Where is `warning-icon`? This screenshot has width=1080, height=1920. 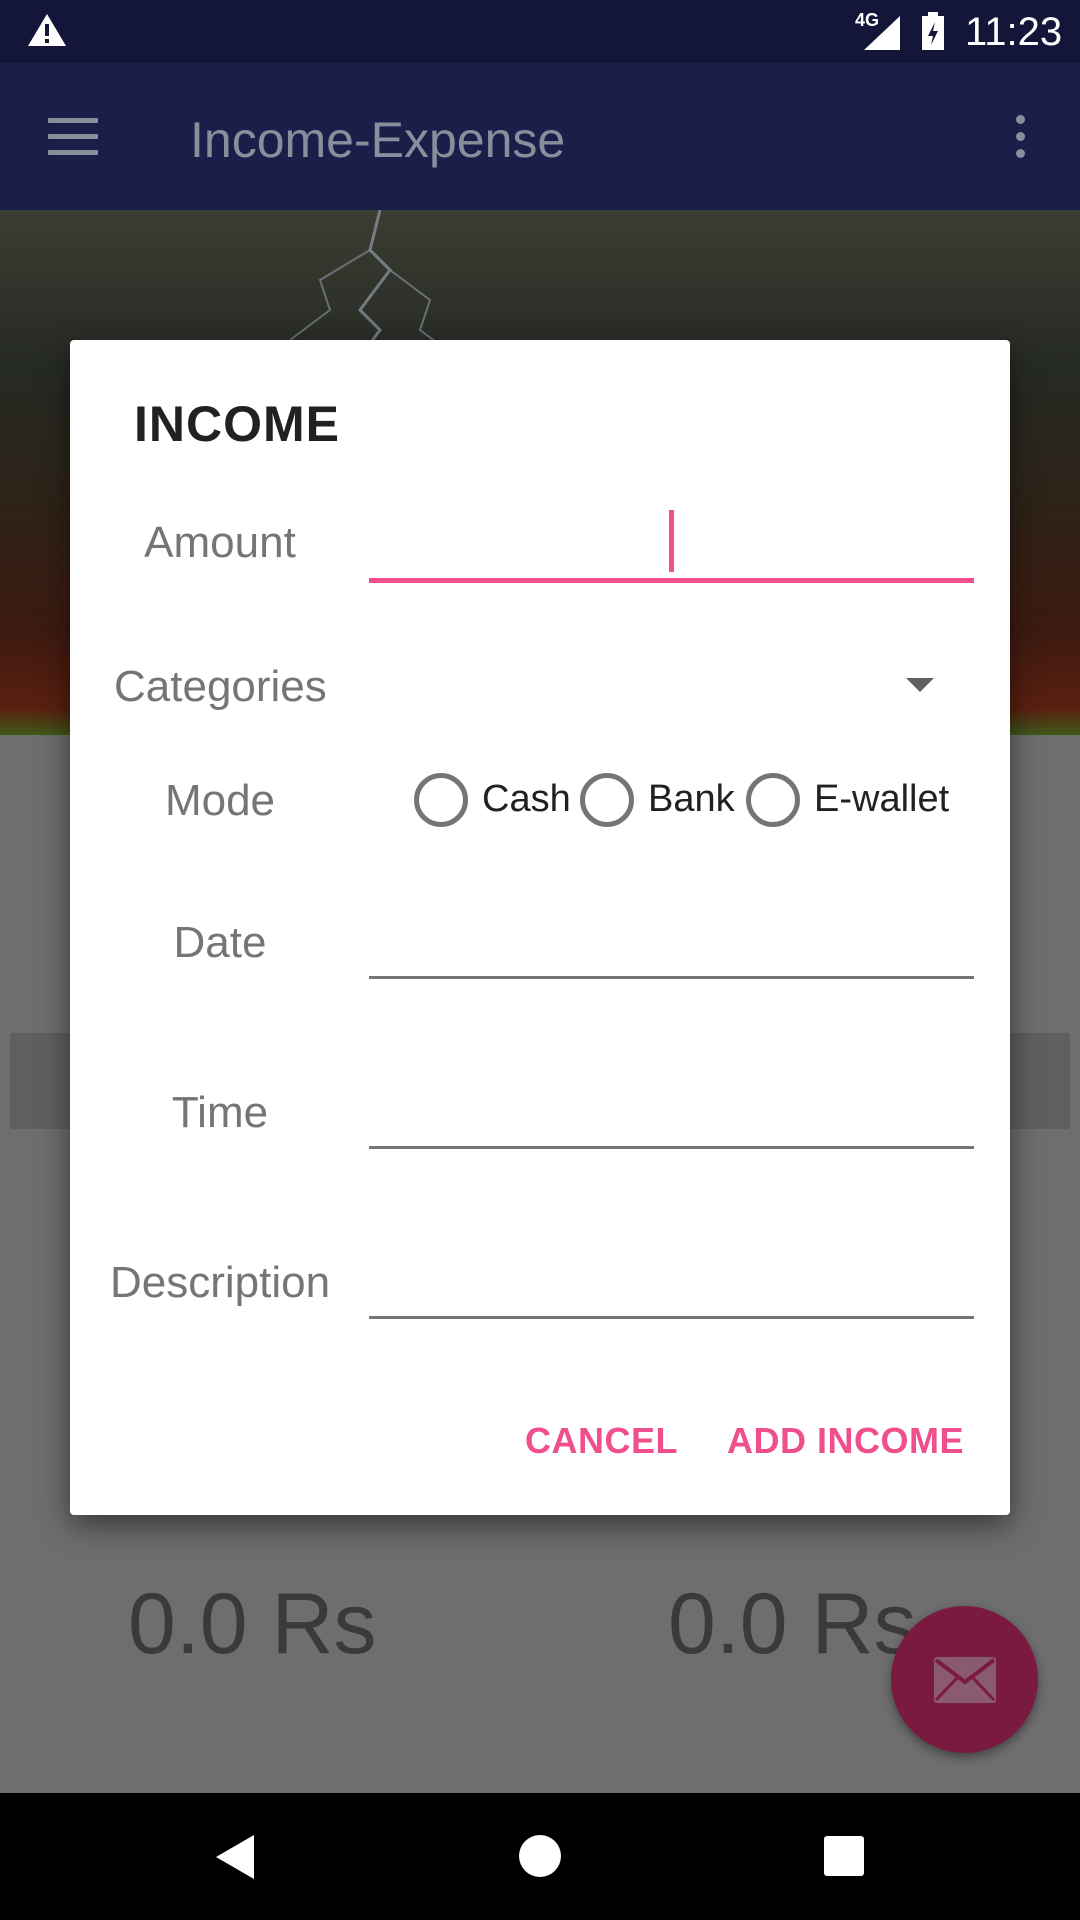
warning-icon is located at coordinates (47, 30).